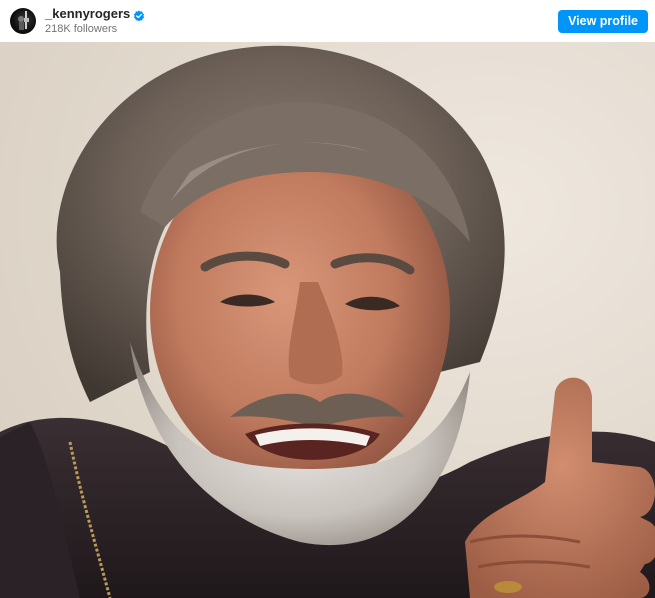 This screenshot has height=598, width=655. What do you see at coordinates (87, 14) in the screenshot?
I see `username-link: _kennyrogers` at bounding box center [87, 14].